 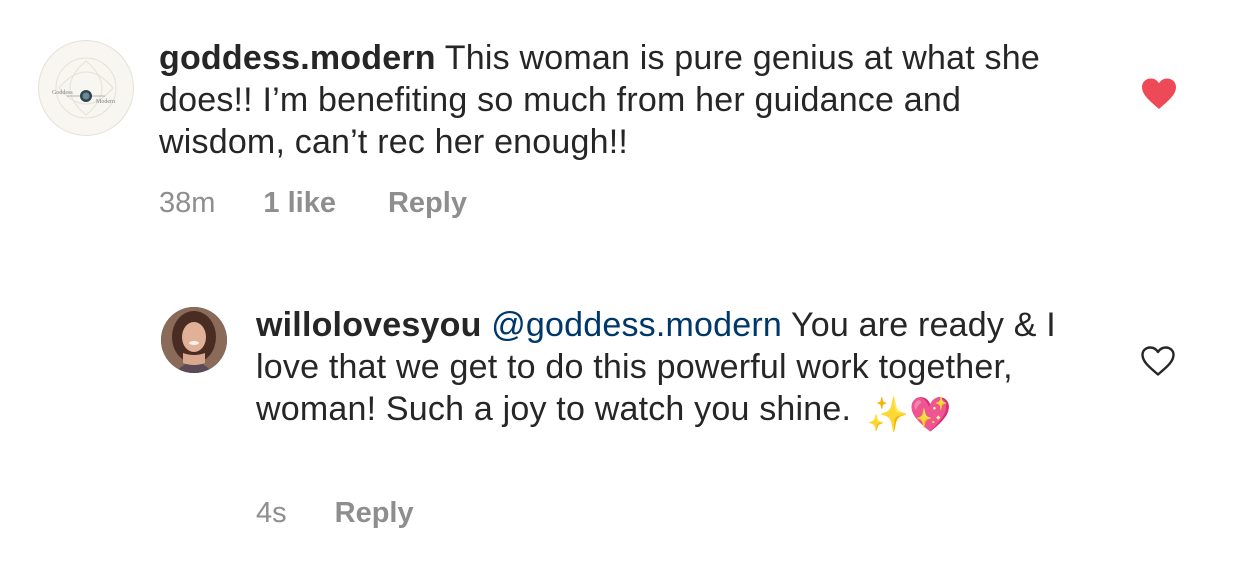 What do you see at coordinates (297, 58) in the screenshot?
I see `comment-username: goddess.modern` at bounding box center [297, 58].